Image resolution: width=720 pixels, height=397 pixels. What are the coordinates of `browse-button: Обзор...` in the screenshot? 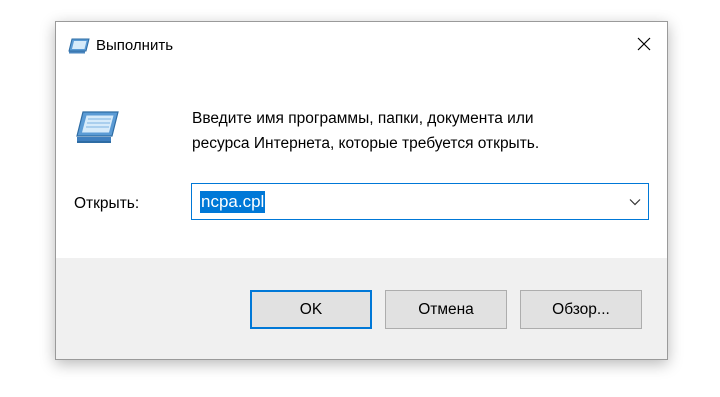 It's located at (581, 309).